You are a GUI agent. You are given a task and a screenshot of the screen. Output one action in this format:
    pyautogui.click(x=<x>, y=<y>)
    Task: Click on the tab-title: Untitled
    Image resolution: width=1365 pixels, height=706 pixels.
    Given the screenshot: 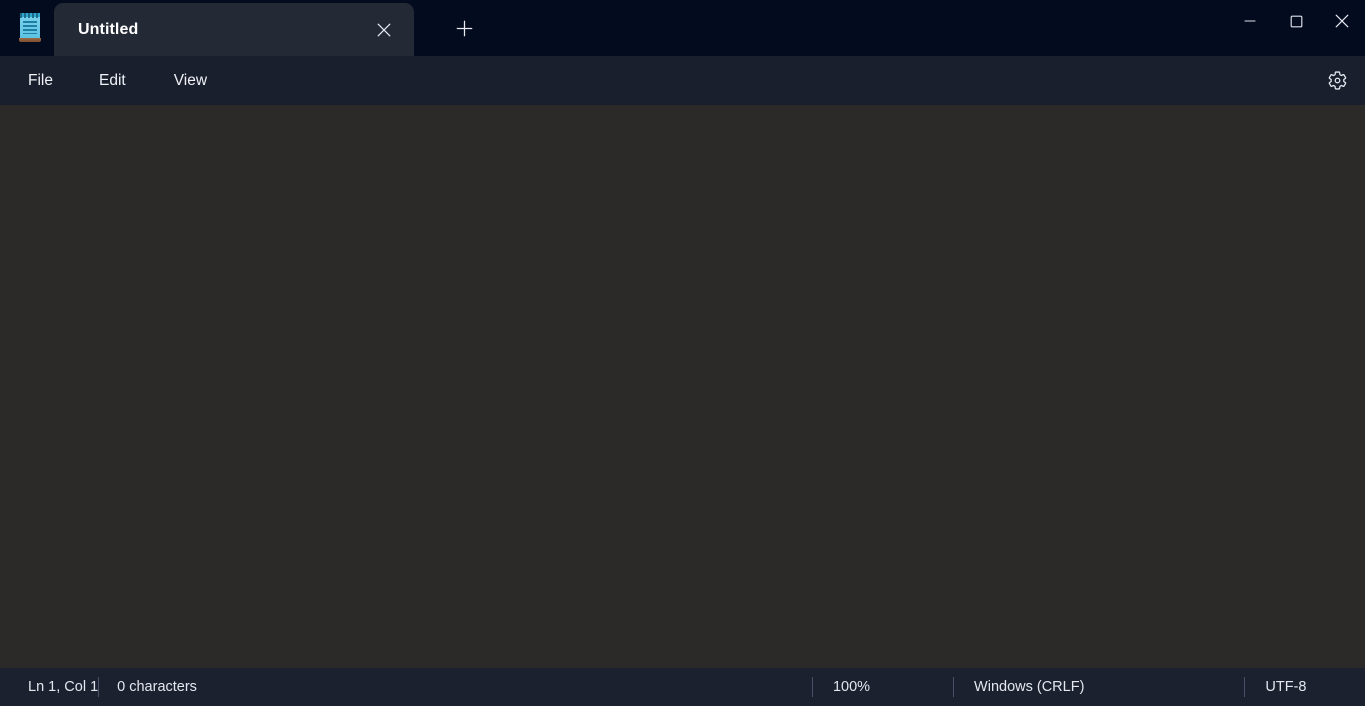 What is the action you would take?
    pyautogui.click(x=108, y=29)
    